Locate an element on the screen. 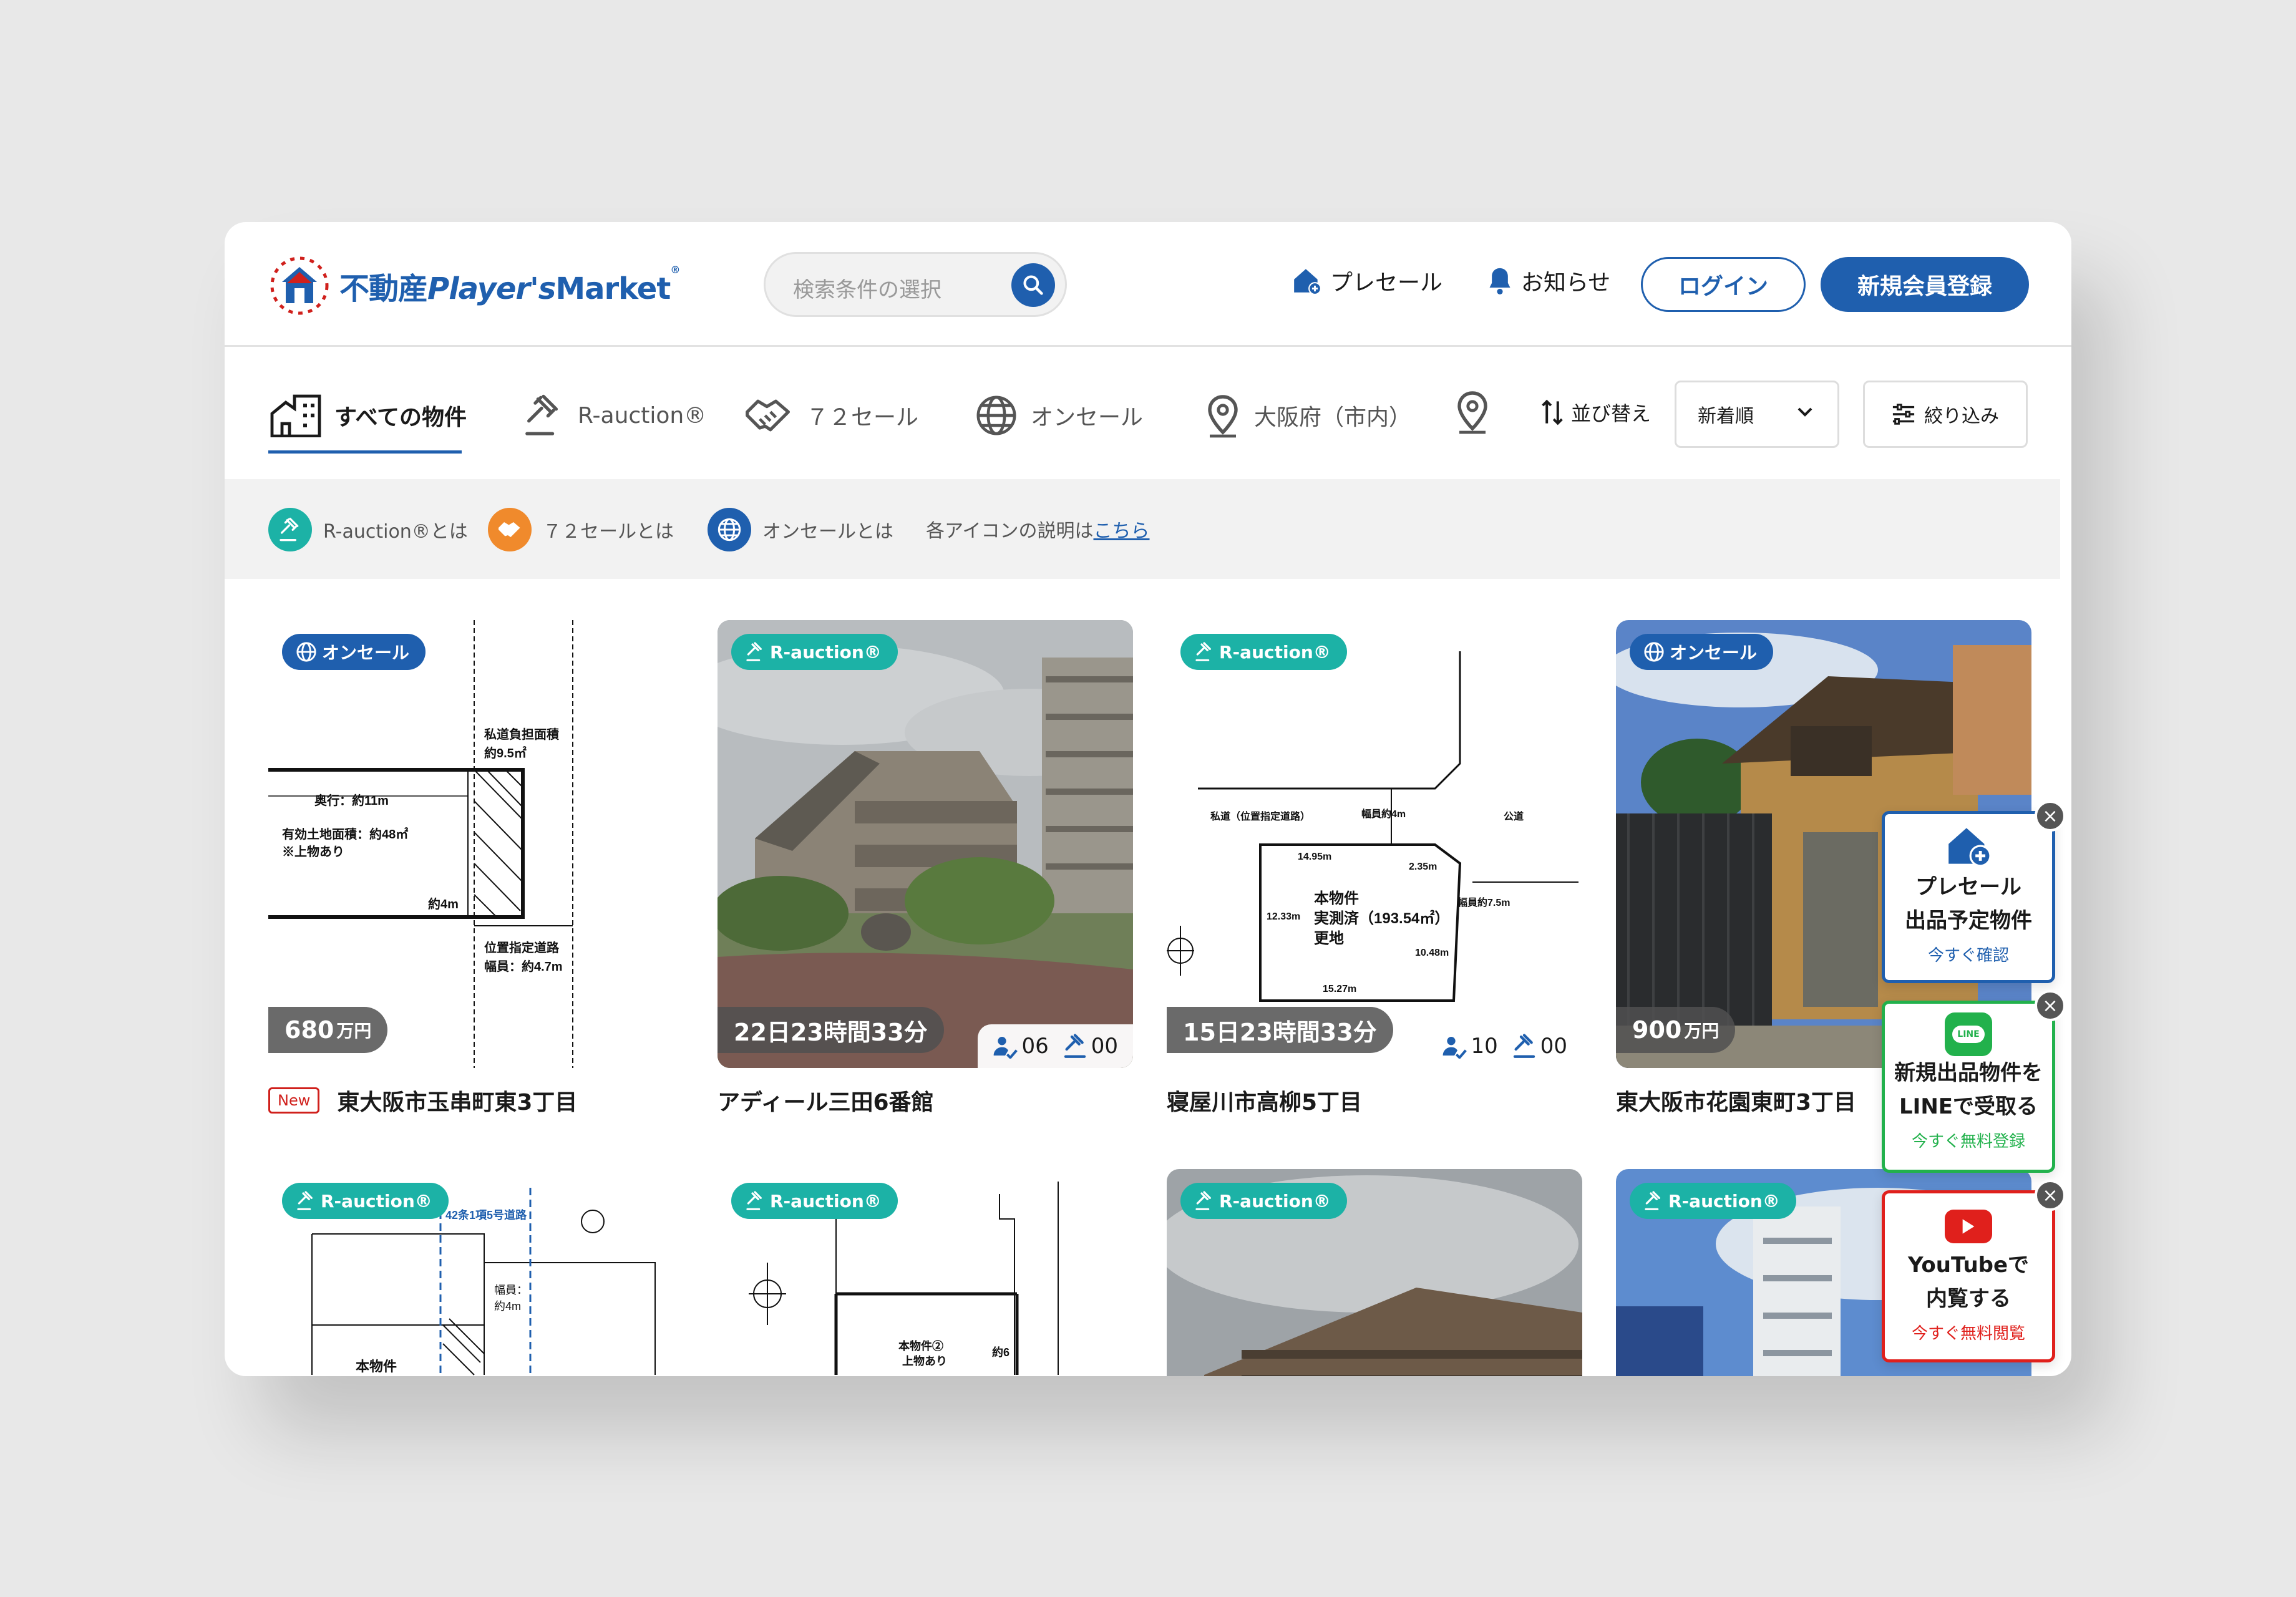 This screenshot has width=2296, height=1597. property-image: 本物件② 上物あり 約6 R-auction® is located at coordinates (925, 1272).